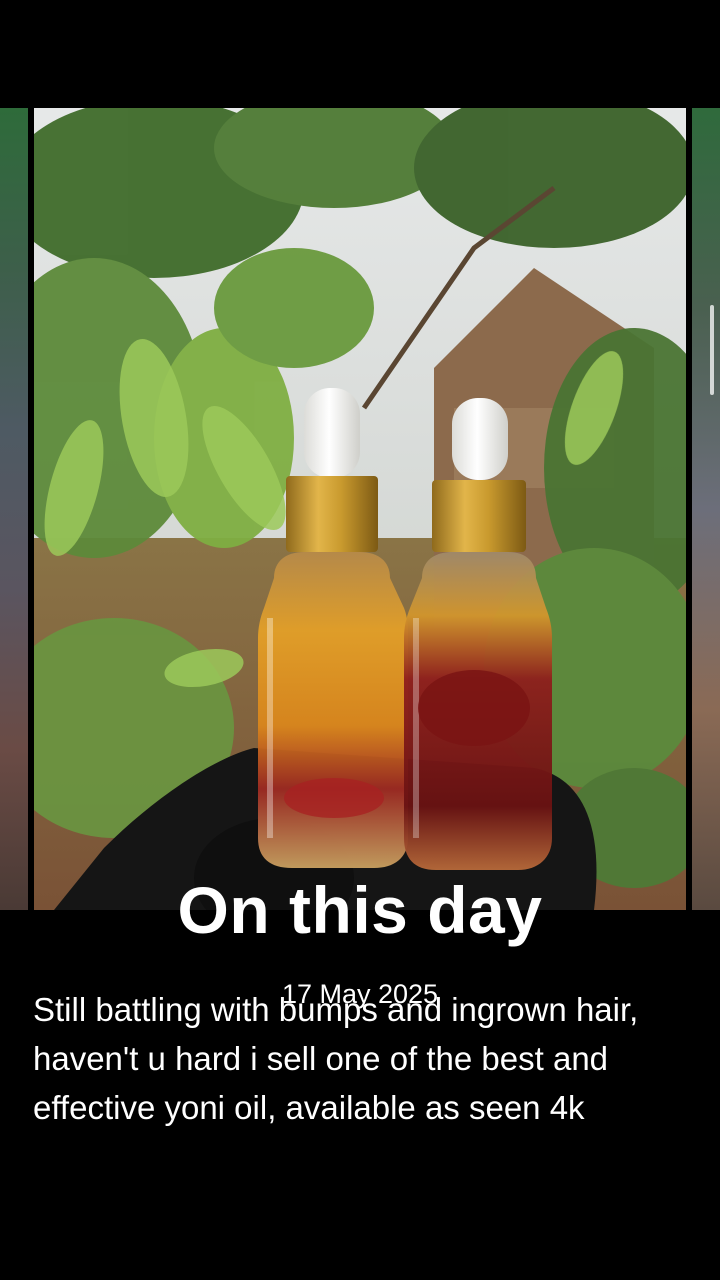 The image size is (720, 1280). What do you see at coordinates (712, 350) in the screenshot?
I see `scroll-indicator` at bounding box center [712, 350].